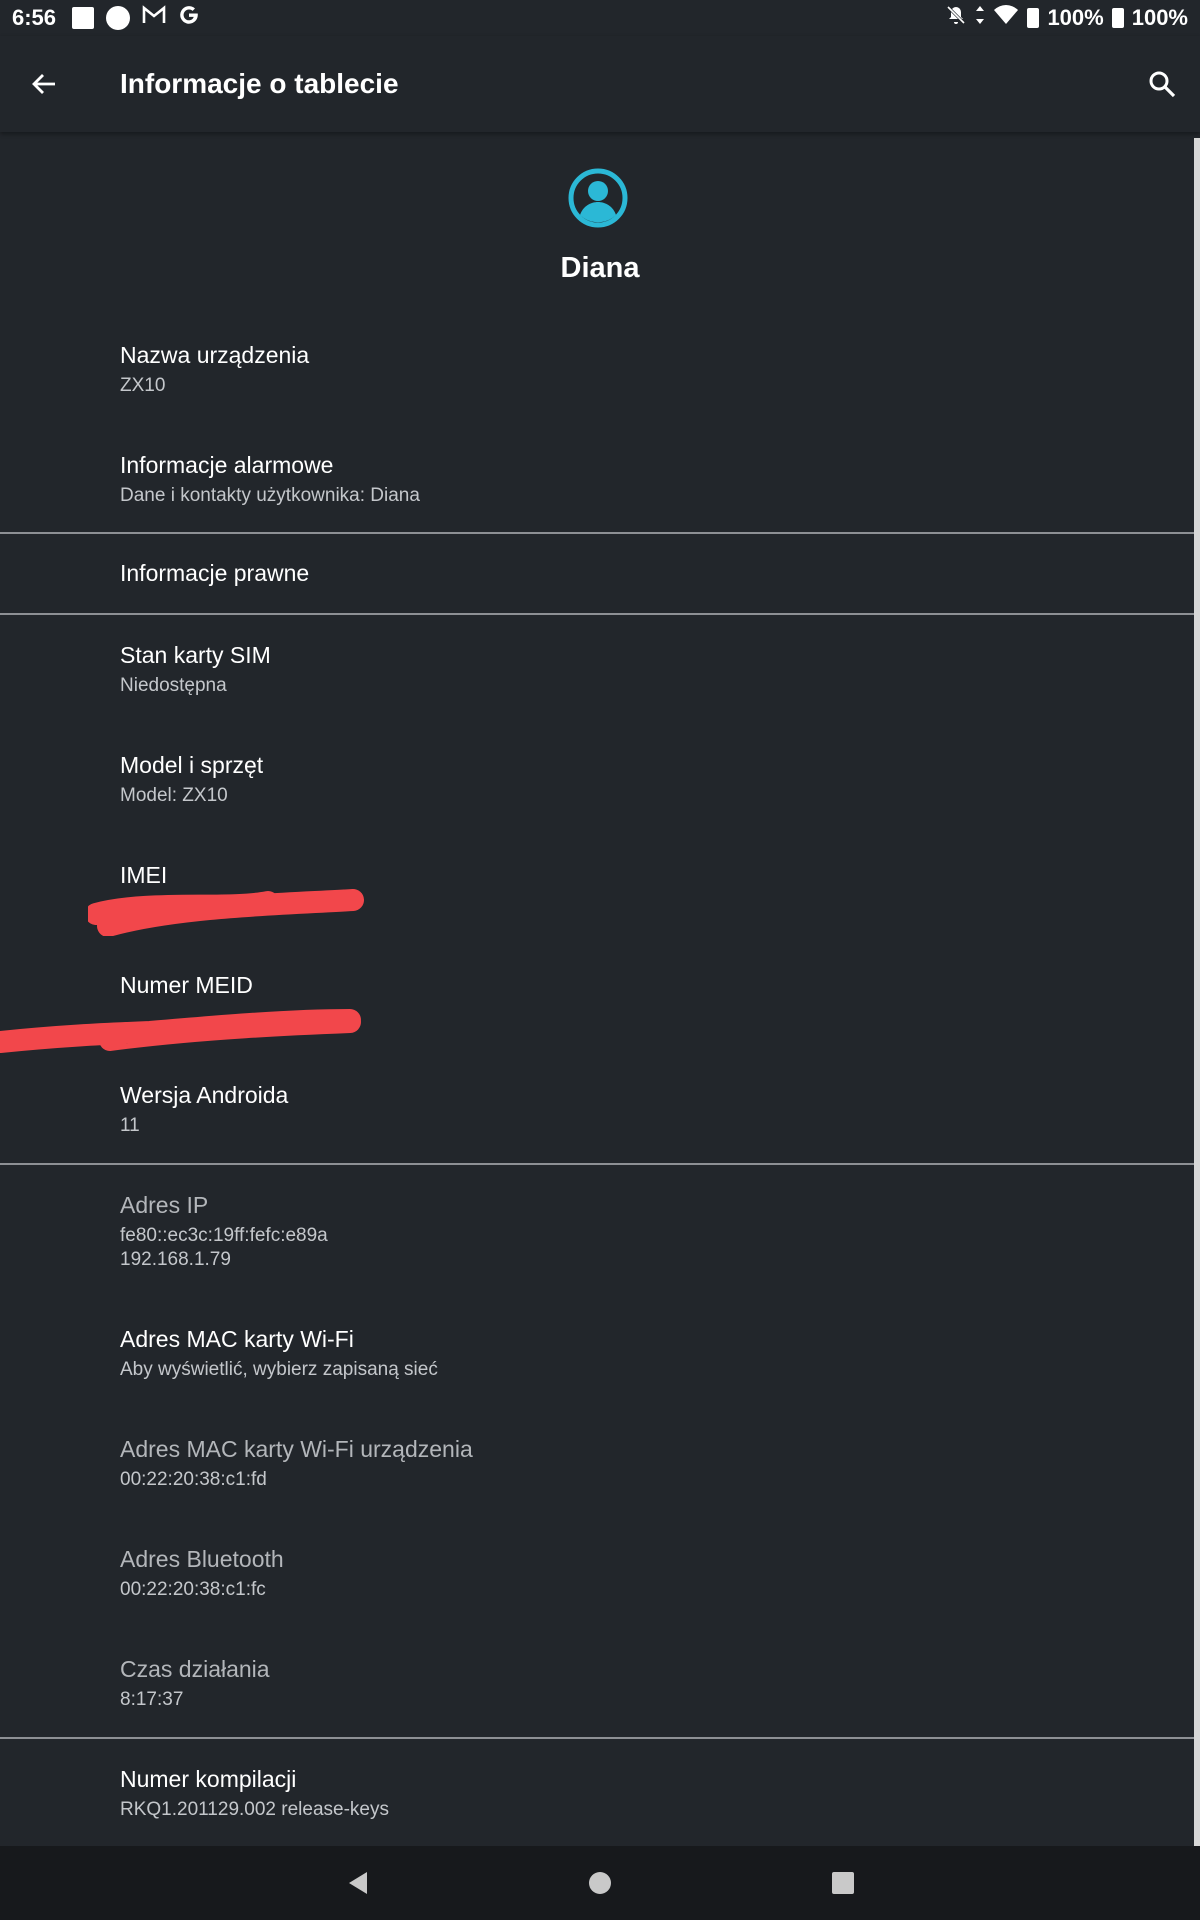  Describe the element at coordinates (204, 1095) in the screenshot. I see `android-version-title: Wersja Androida` at that location.